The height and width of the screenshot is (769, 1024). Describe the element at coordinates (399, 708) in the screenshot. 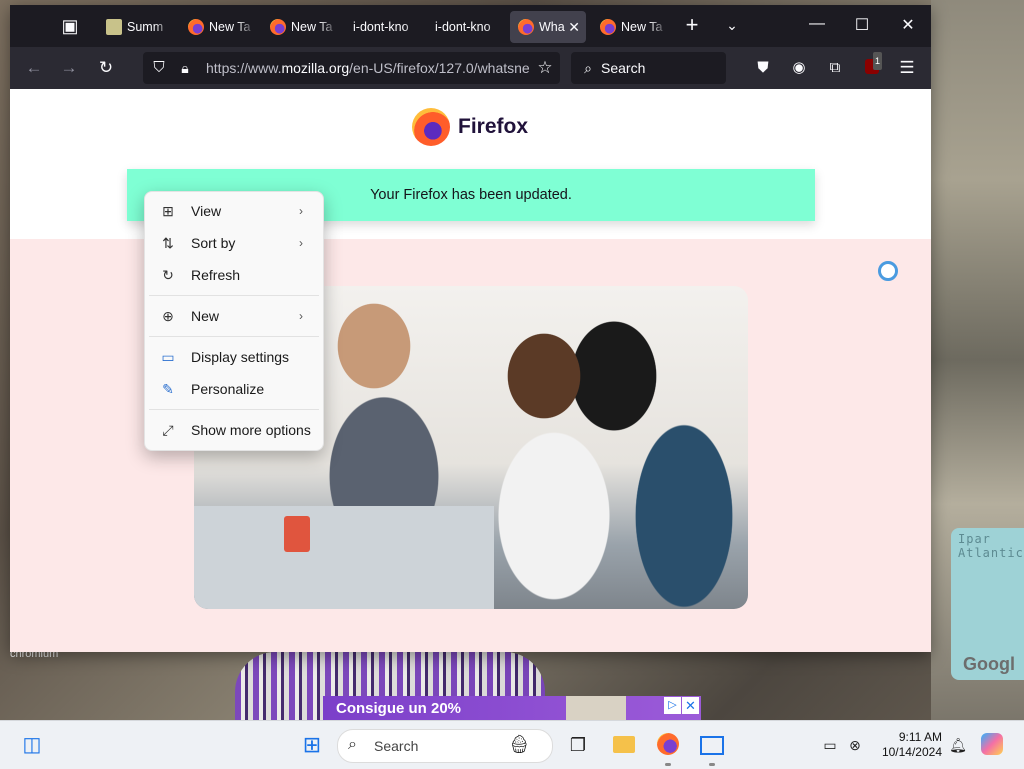

I see `ad-text: Consigue un 20%` at that location.